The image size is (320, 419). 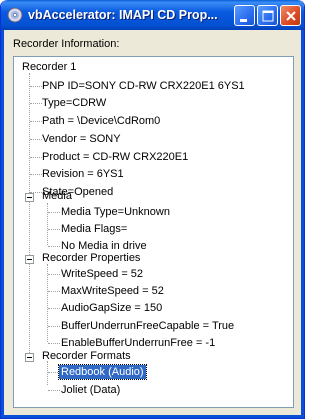 I want to click on tree-node-property: Path = \Device\CdRom0, so click(x=101, y=121).